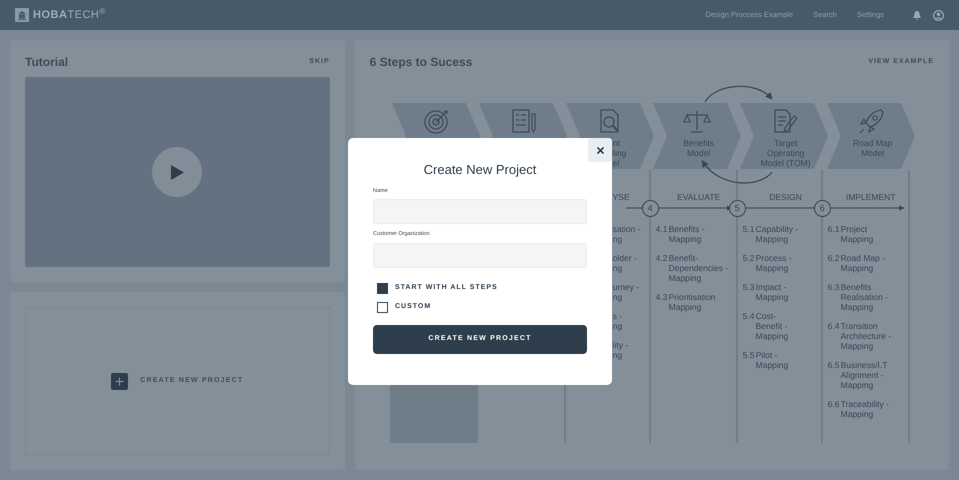  I want to click on notification-bell-icon, so click(917, 15).